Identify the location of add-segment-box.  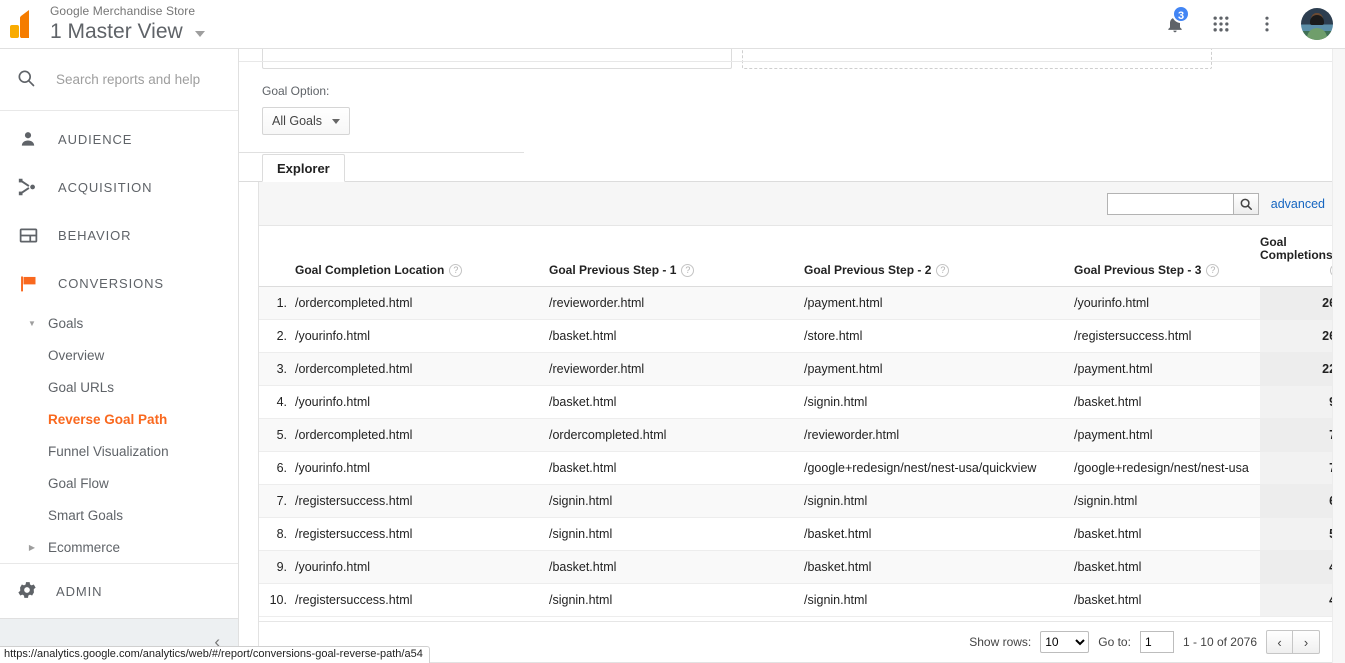
(977, 59).